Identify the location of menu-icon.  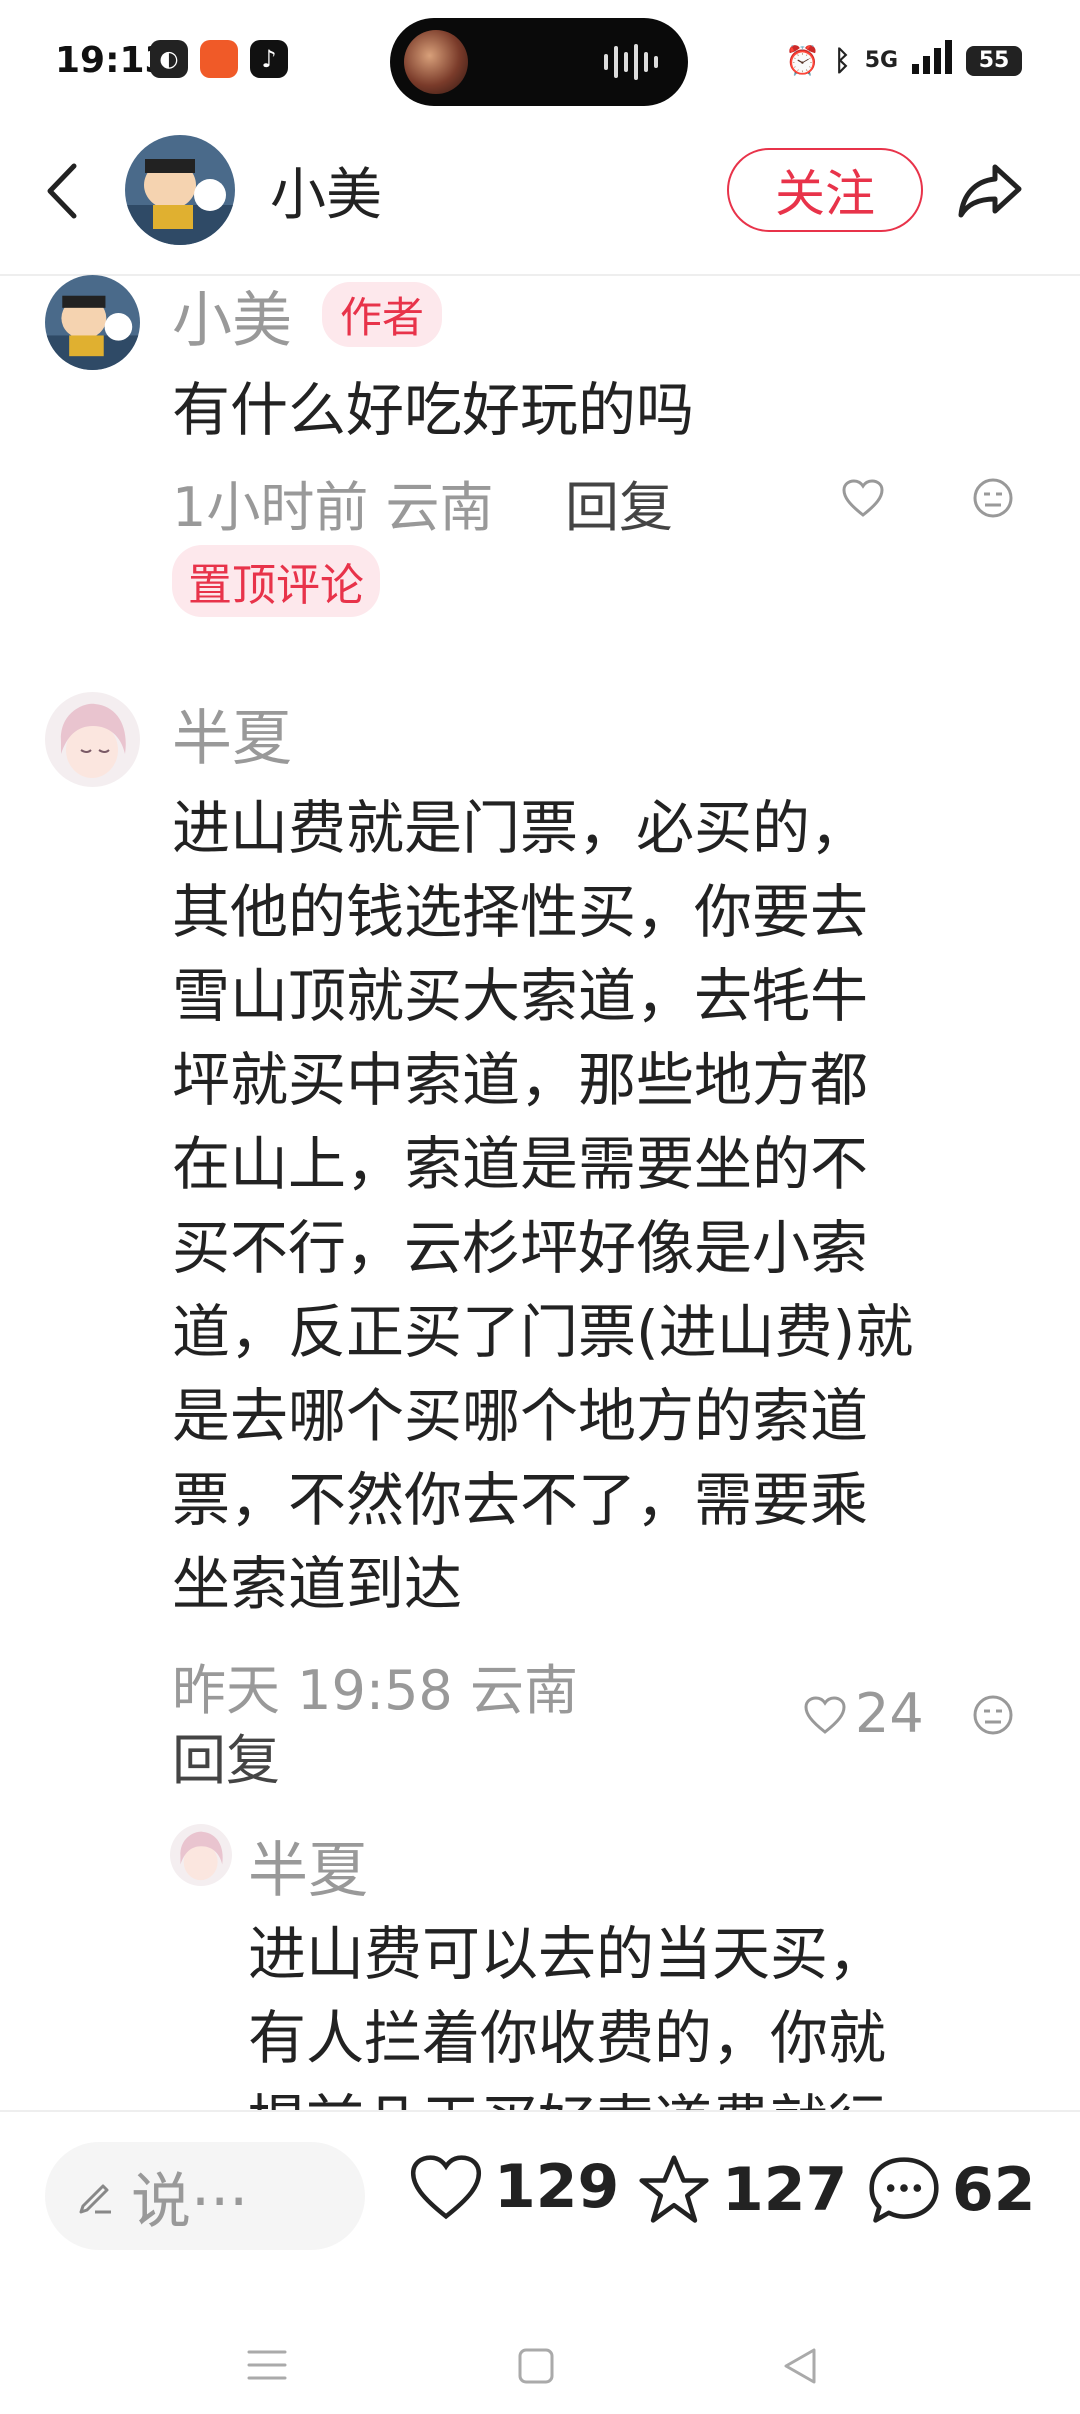
(267, 2365).